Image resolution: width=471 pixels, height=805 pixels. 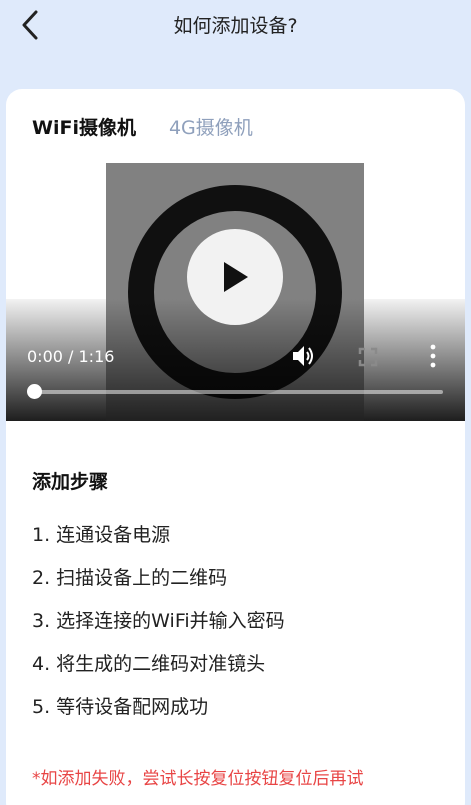 I want to click on step-item: 2. 扫描设备上的二维码, so click(x=130, y=578).